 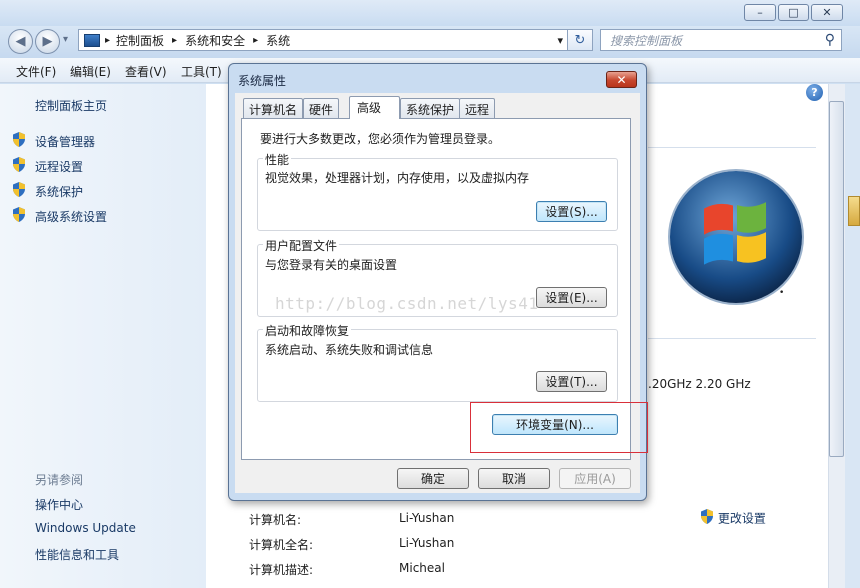 I want to click on control-panel-home-link: 控制面板主页, so click(x=71, y=105).